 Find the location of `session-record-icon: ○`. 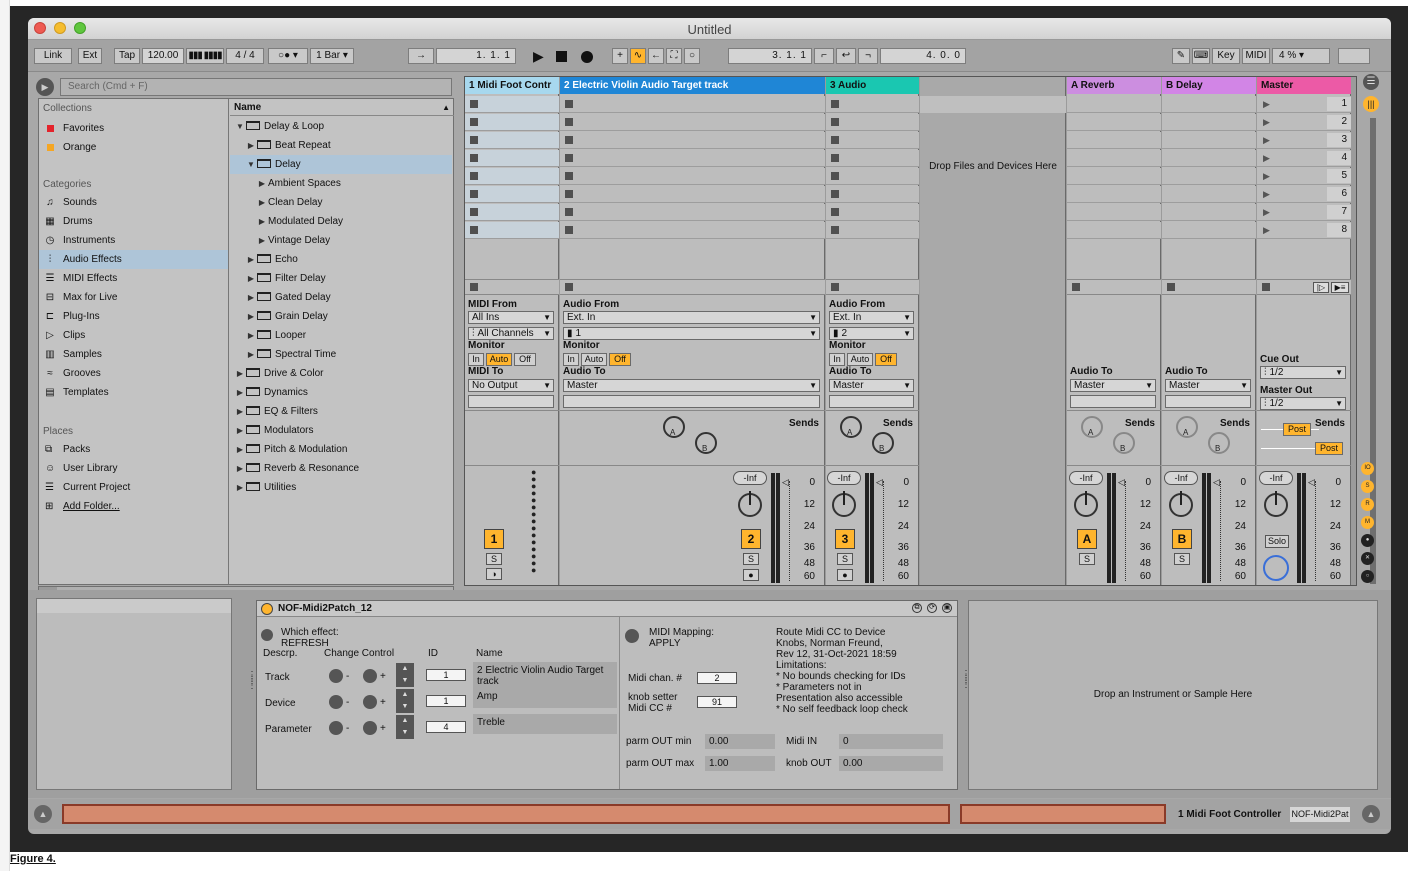

session-record-icon: ○ is located at coordinates (692, 56).